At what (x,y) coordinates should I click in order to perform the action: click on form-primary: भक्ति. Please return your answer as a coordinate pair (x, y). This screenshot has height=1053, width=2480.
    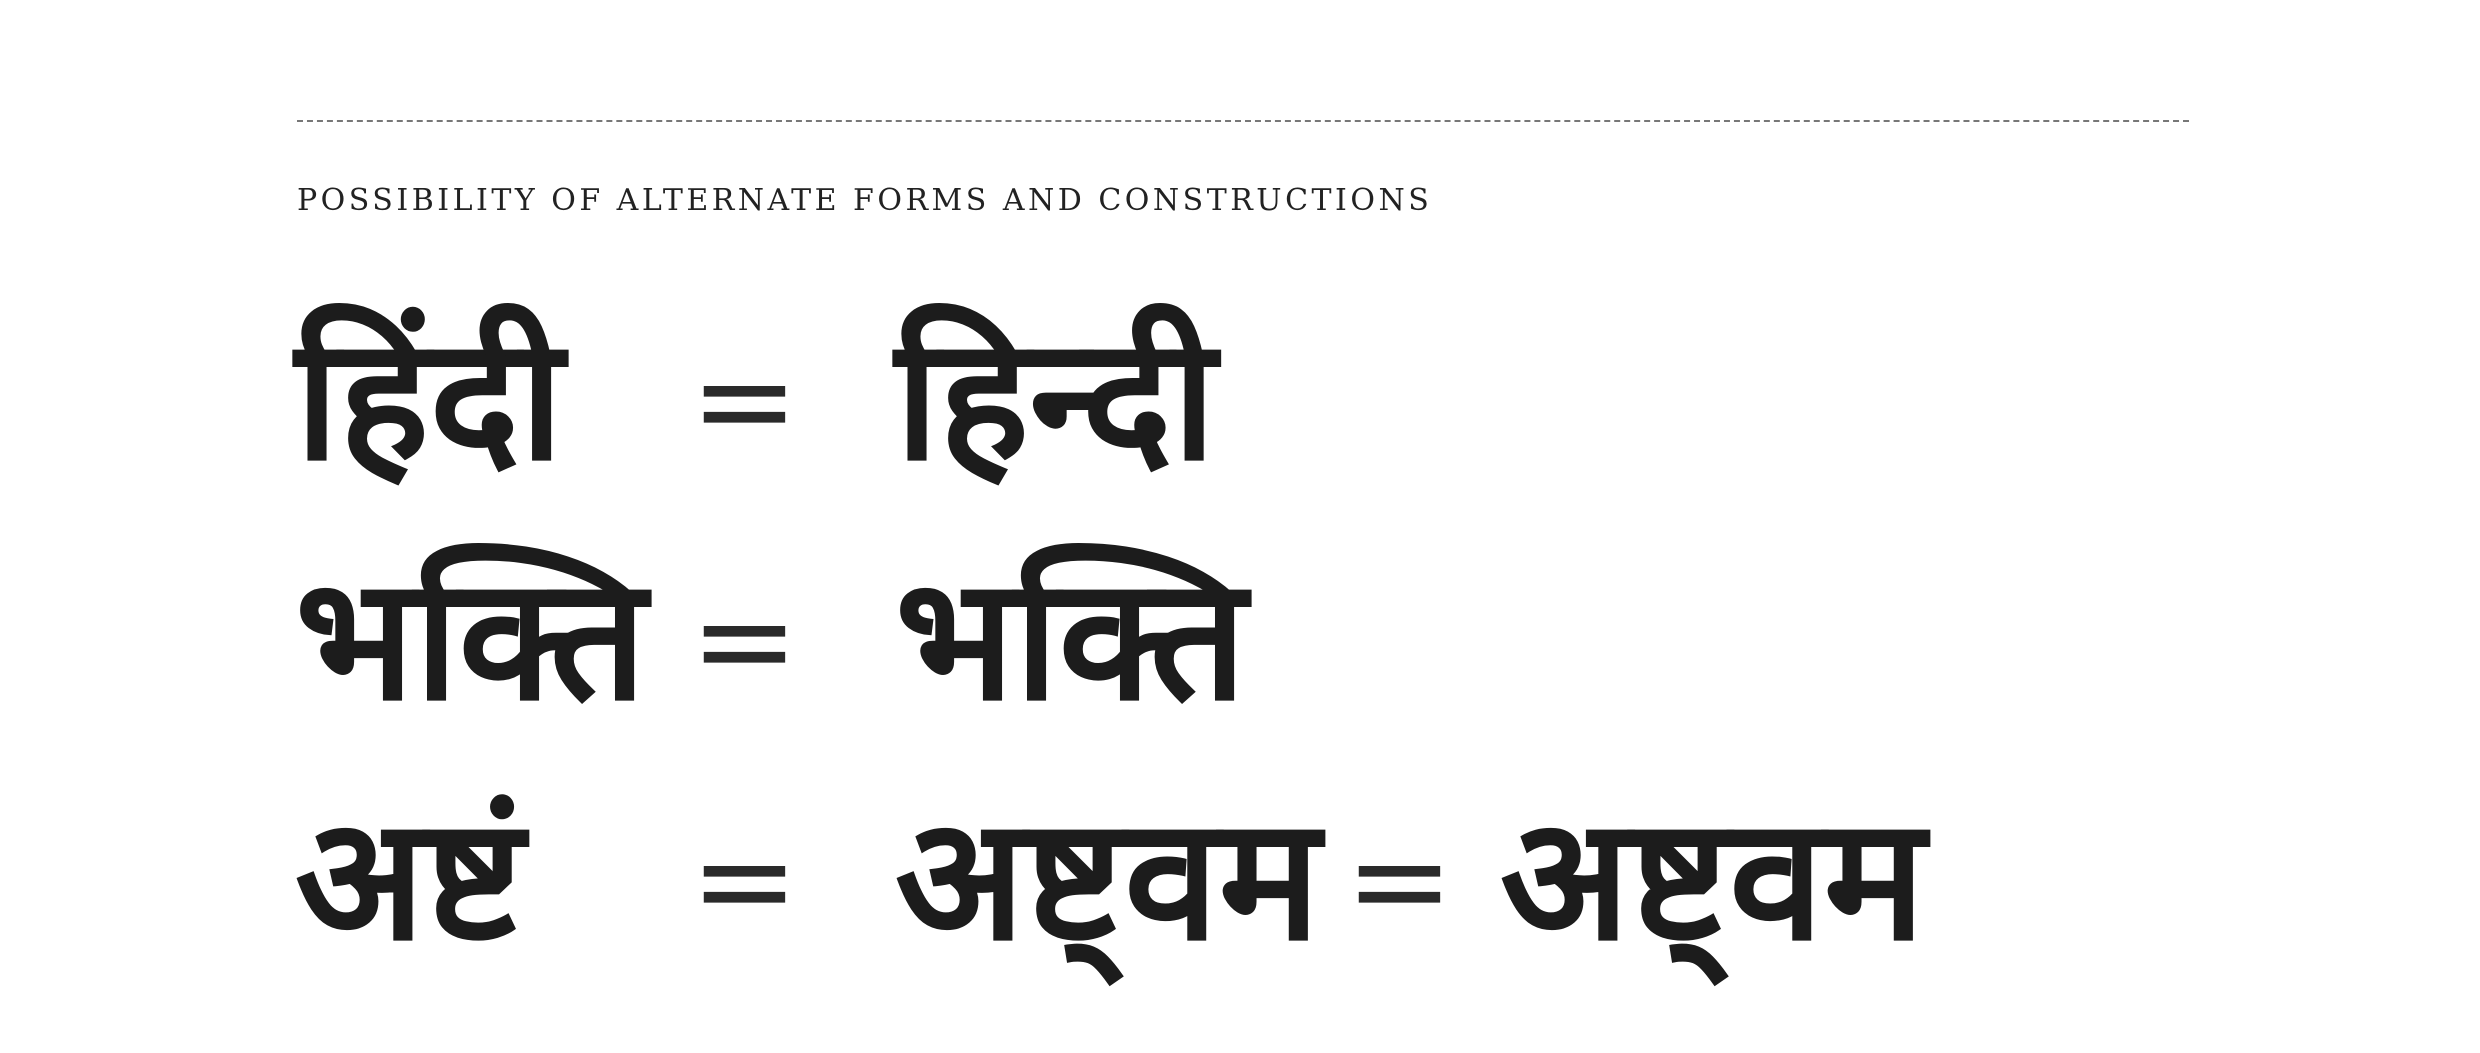
    Looking at the image, I should click on (471, 640).